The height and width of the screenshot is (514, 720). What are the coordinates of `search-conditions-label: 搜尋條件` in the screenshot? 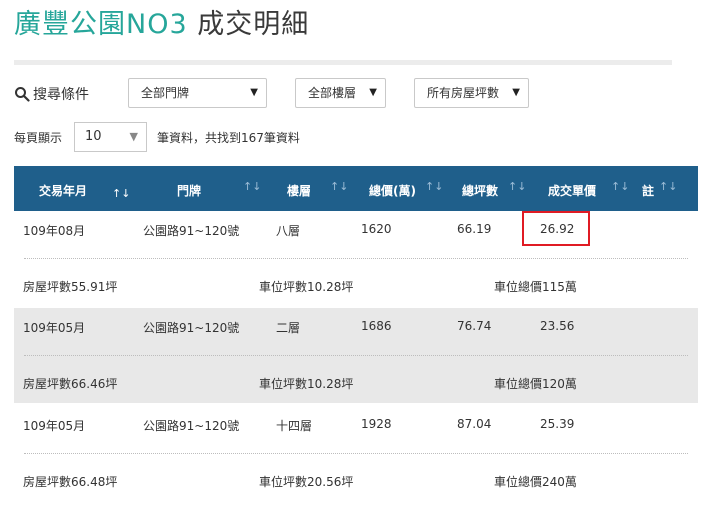 It's located at (51, 94).